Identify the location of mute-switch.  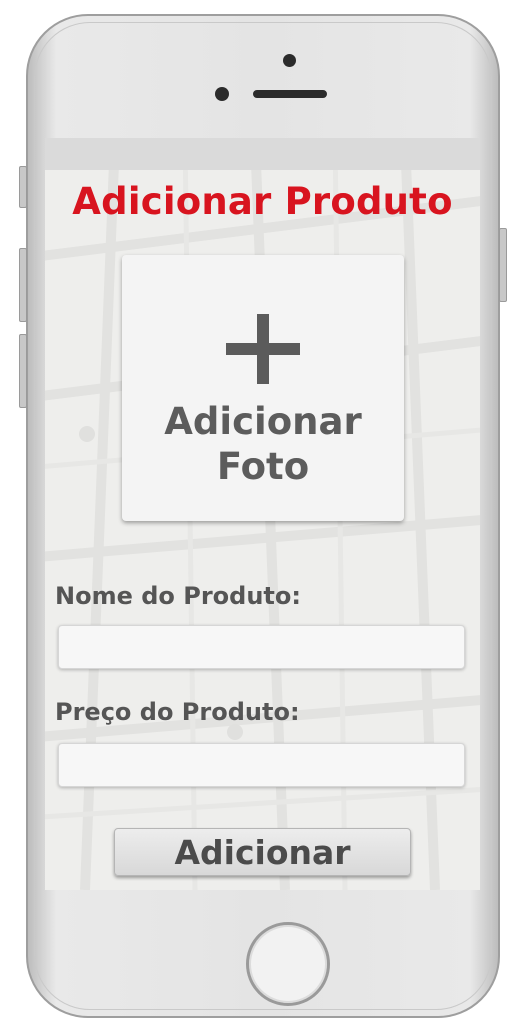
(23, 187).